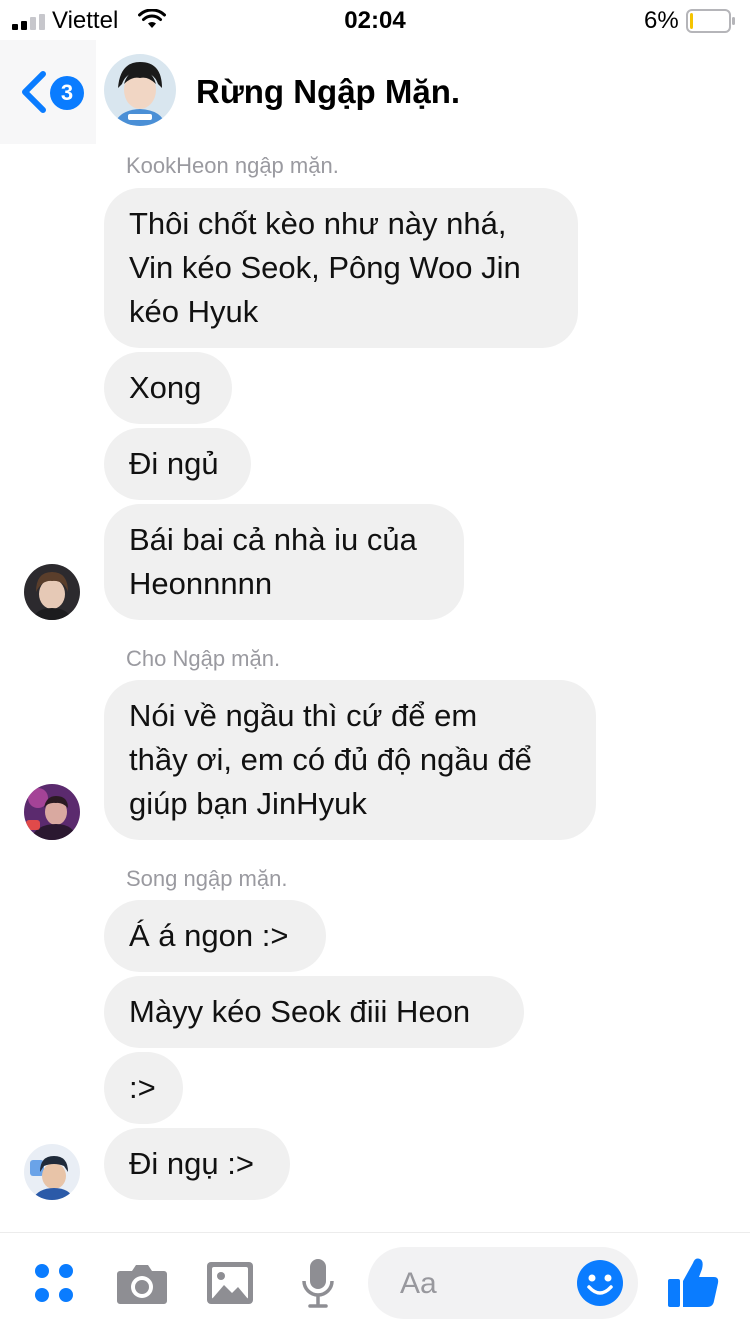 The width and height of the screenshot is (750, 1334). Describe the element at coordinates (191, 1163) in the screenshot. I see `message-text: Đi ngụ :>` at that location.